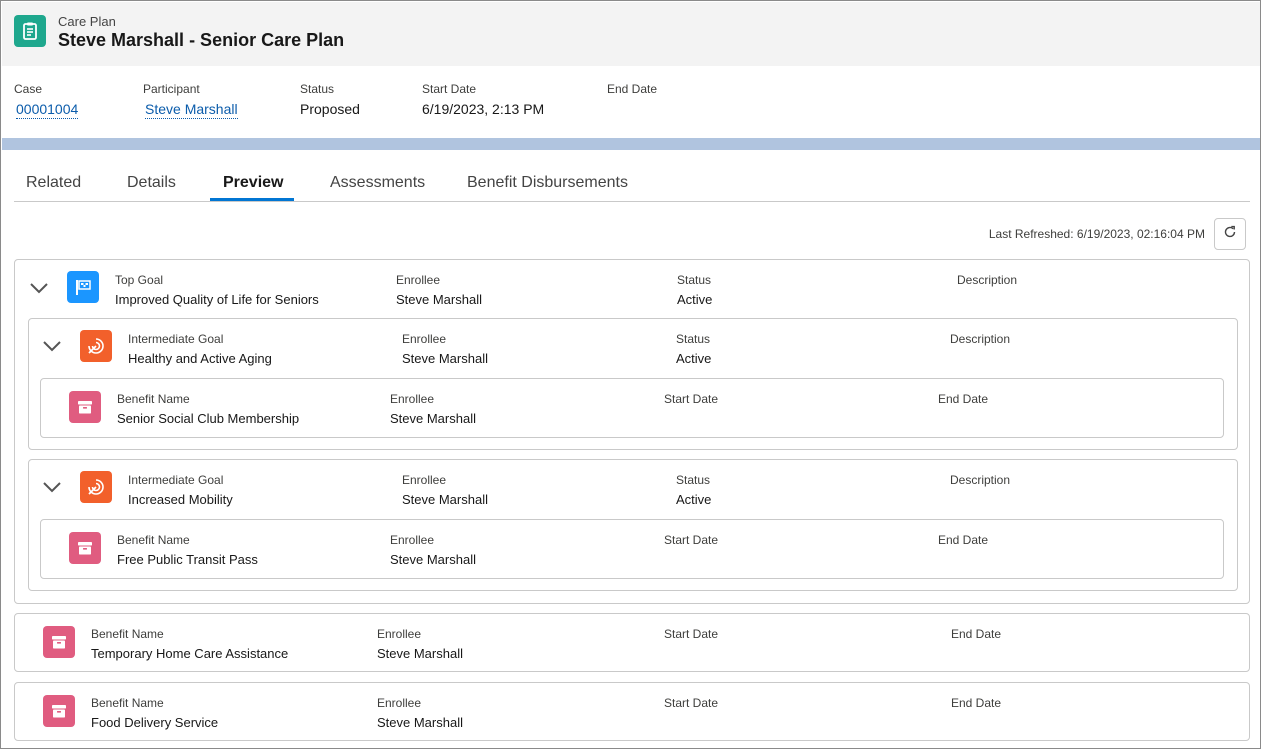 Image resolution: width=1261 pixels, height=749 pixels. Describe the element at coordinates (330, 99) in the screenshot. I see `status-field: Status Proposed` at that location.